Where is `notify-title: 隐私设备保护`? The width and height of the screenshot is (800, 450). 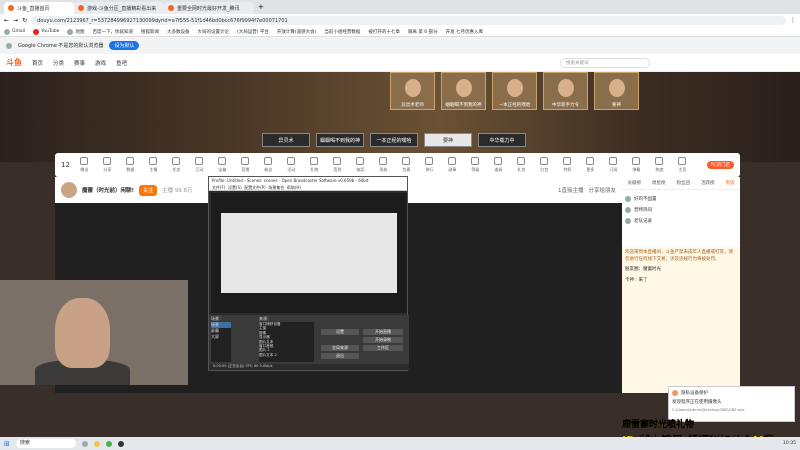
notify-title: 隐私设备保护 is located at coordinates (694, 393).